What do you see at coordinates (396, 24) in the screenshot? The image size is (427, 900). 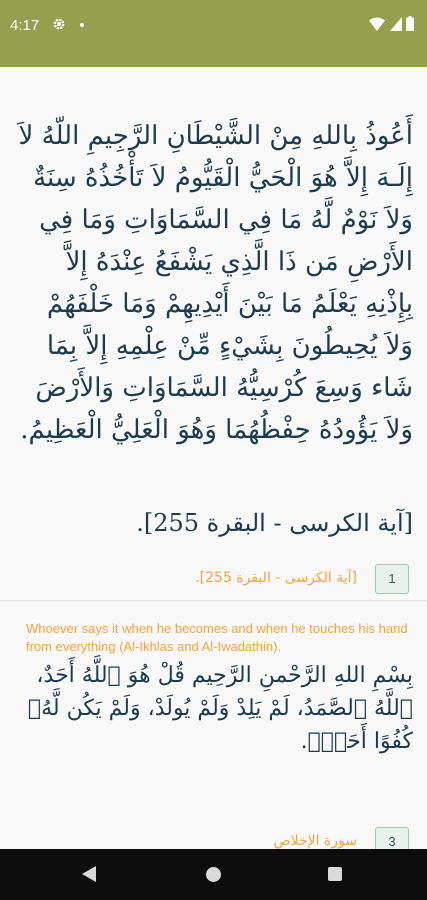 I see `signal-icon` at bounding box center [396, 24].